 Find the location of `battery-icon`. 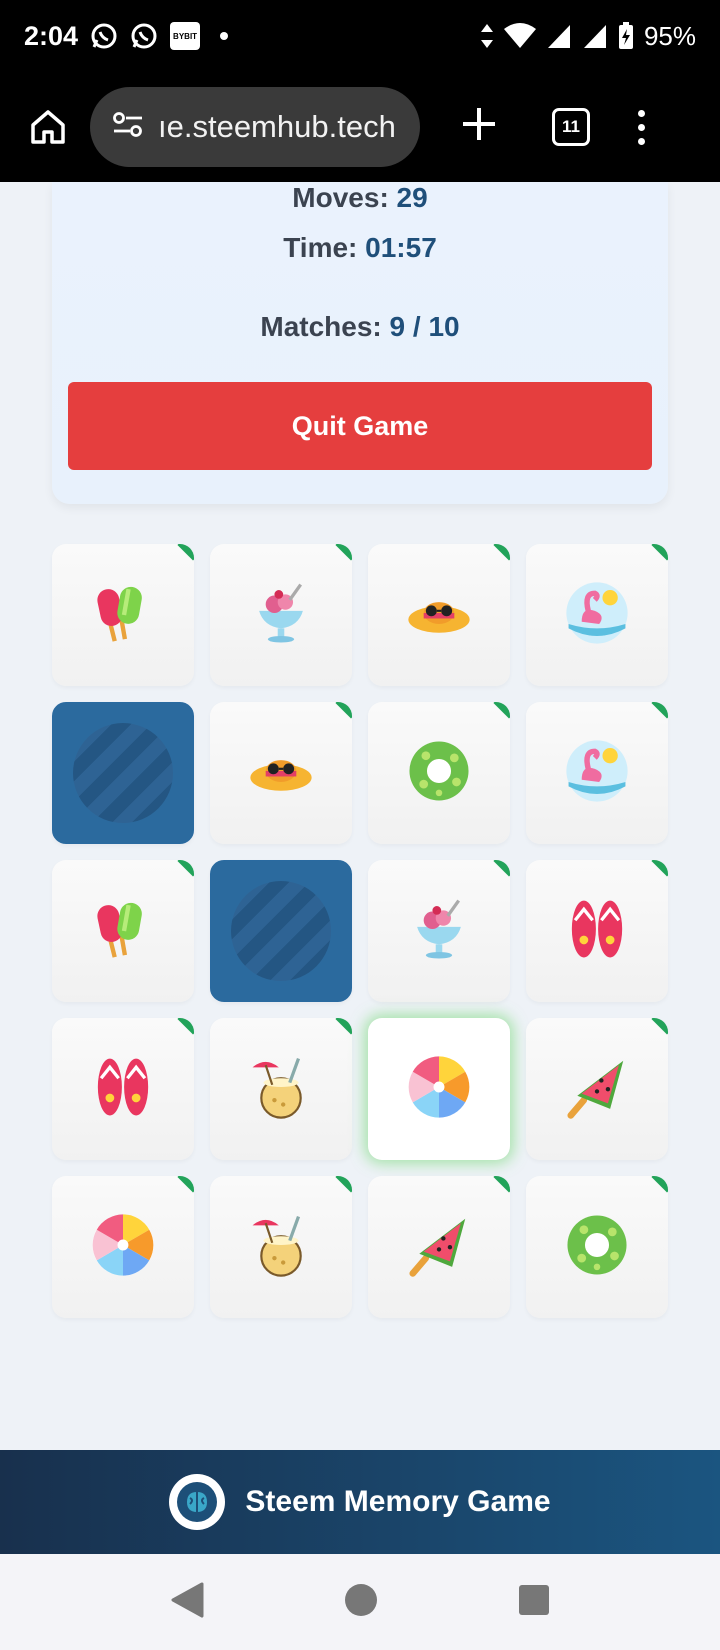

battery-icon is located at coordinates (626, 36).